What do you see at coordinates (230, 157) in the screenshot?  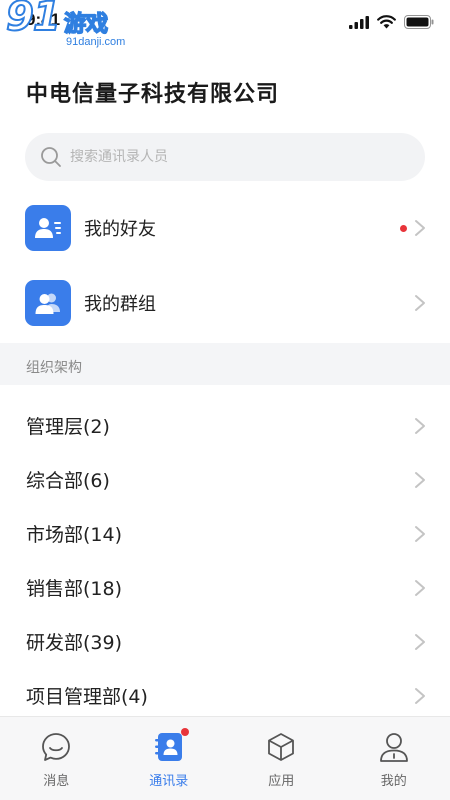 I see `search-input` at bounding box center [230, 157].